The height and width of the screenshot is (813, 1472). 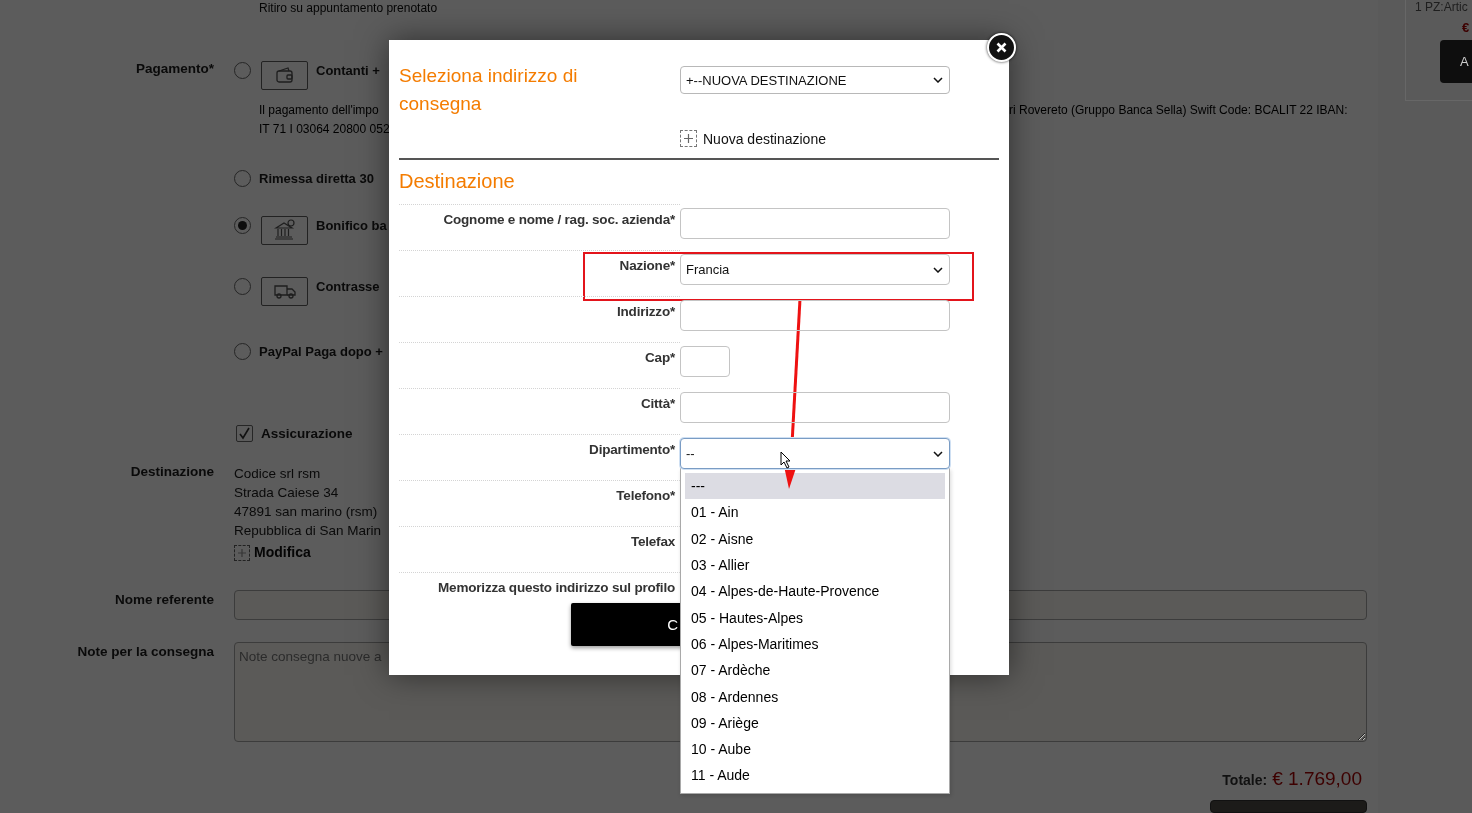 I want to click on select-field: Francia, so click(x=815, y=269).